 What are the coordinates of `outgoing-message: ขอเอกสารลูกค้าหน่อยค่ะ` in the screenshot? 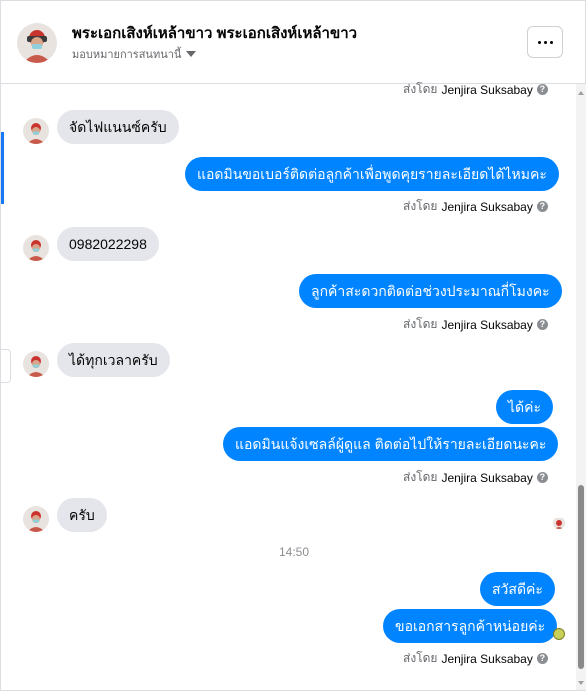 It's located at (470, 626).